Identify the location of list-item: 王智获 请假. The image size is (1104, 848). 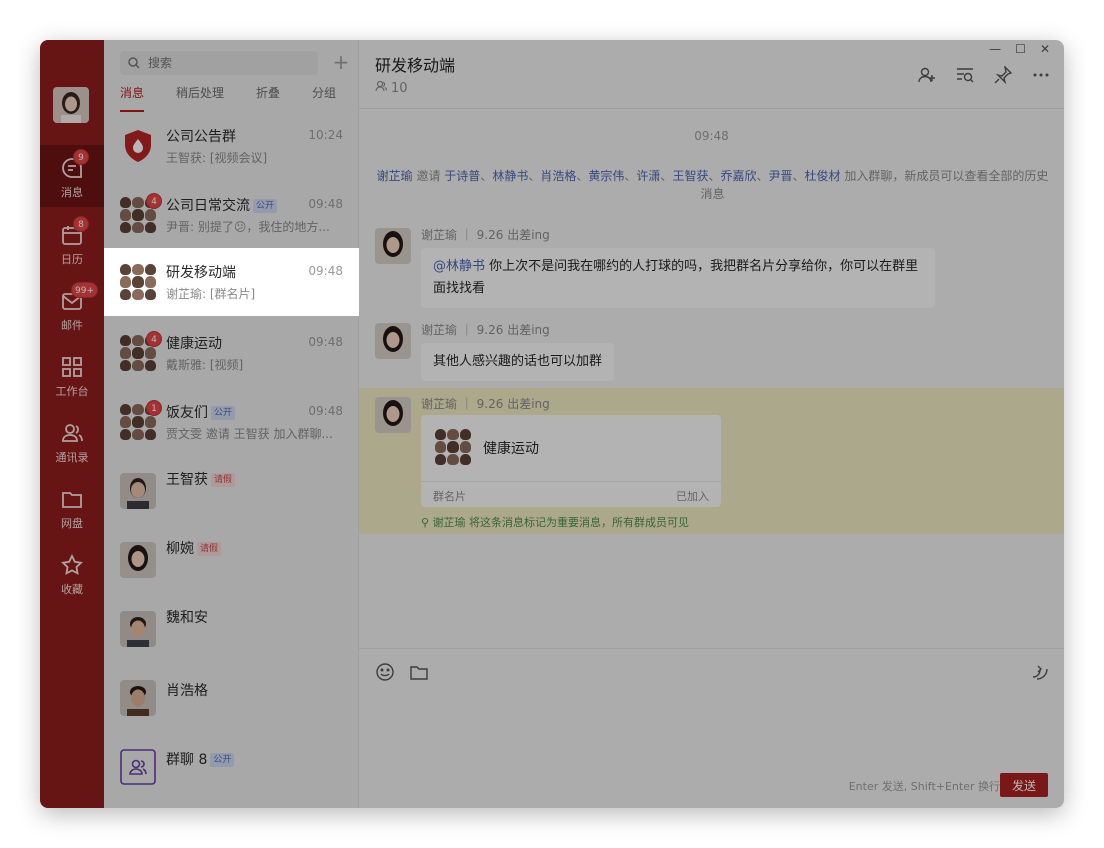
(231, 491).